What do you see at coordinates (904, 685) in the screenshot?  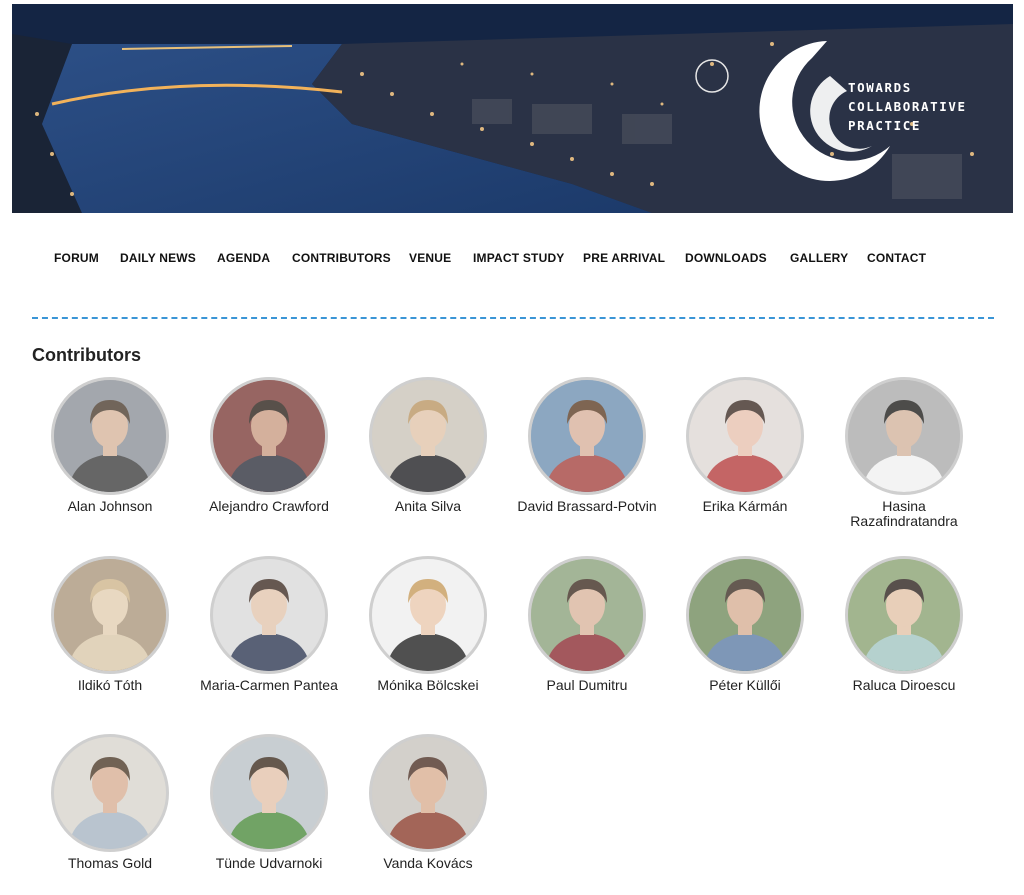 I see `contributor-name: Raluca Diroescu` at bounding box center [904, 685].